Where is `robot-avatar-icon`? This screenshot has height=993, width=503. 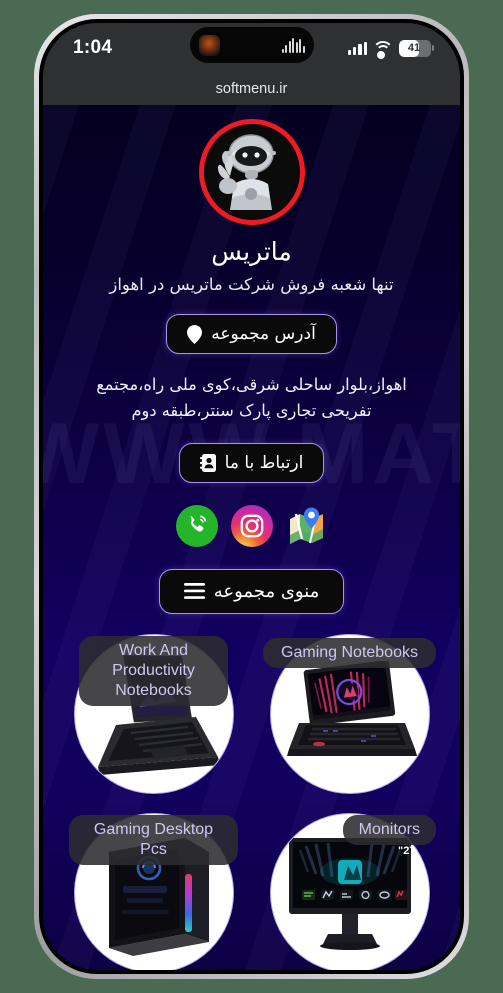 robot-avatar-icon is located at coordinates (251, 172).